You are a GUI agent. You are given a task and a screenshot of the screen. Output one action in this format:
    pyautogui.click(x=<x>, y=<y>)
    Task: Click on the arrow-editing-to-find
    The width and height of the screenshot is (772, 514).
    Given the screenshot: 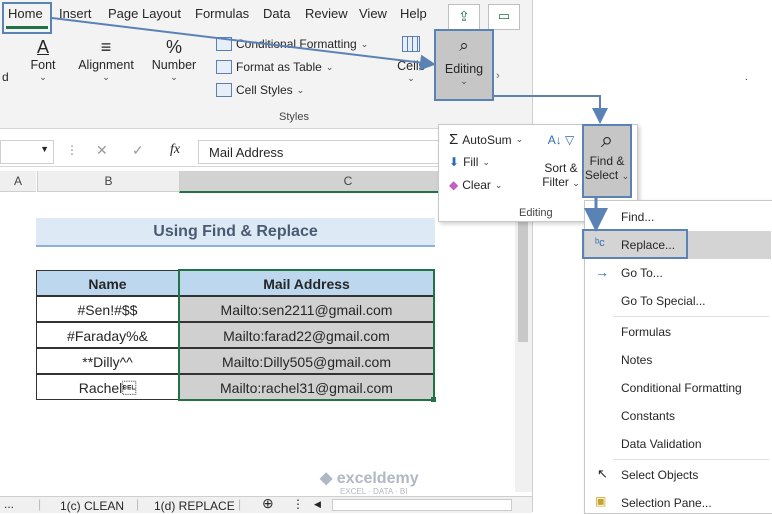 What is the action you would take?
    pyautogui.click(x=551, y=109)
    